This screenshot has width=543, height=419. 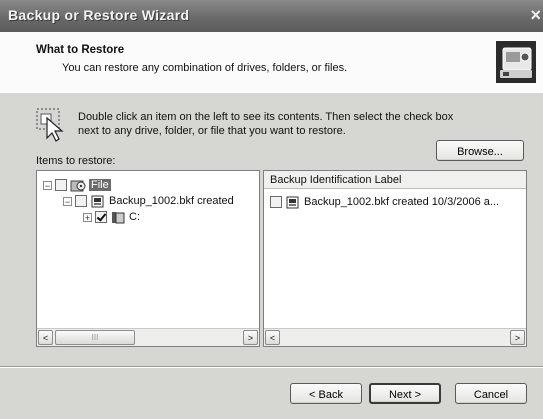 I want to click on tree-label: File, so click(x=100, y=185).